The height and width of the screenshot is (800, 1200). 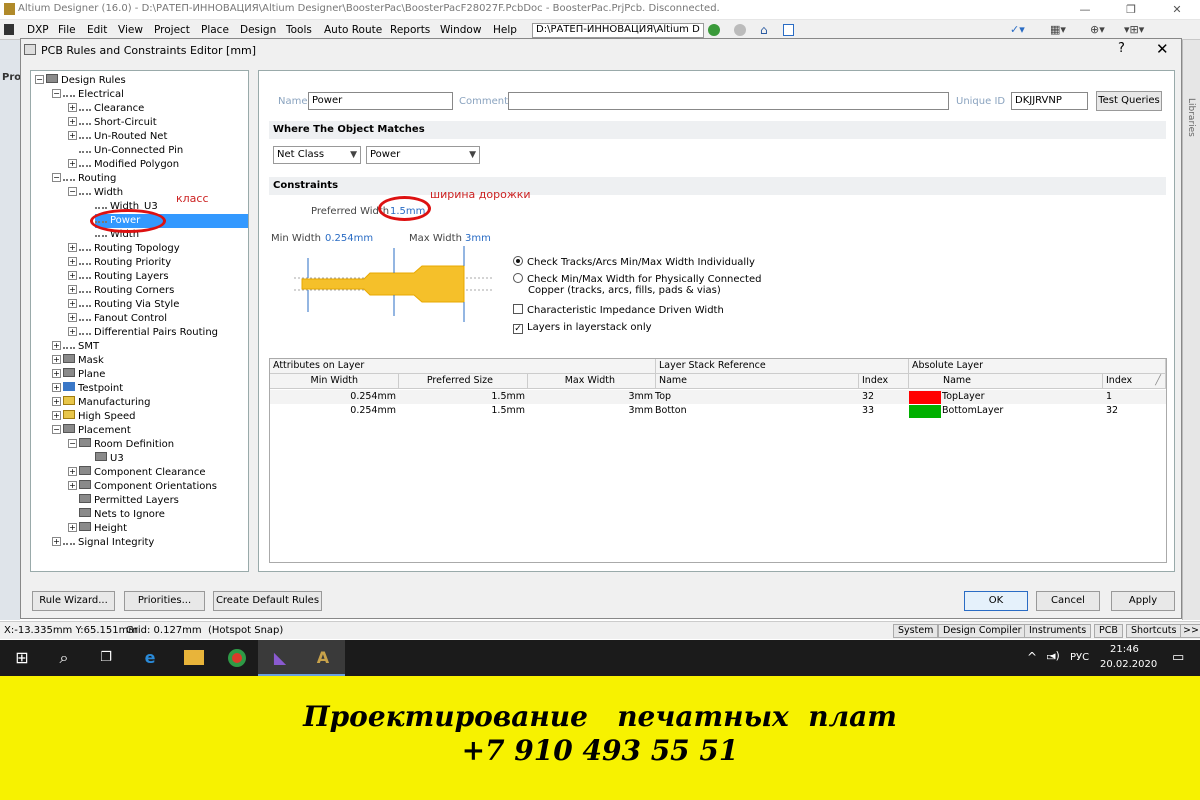 I want to click on tree-item-fanout-control: + Fanout Control, so click(x=117, y=319).